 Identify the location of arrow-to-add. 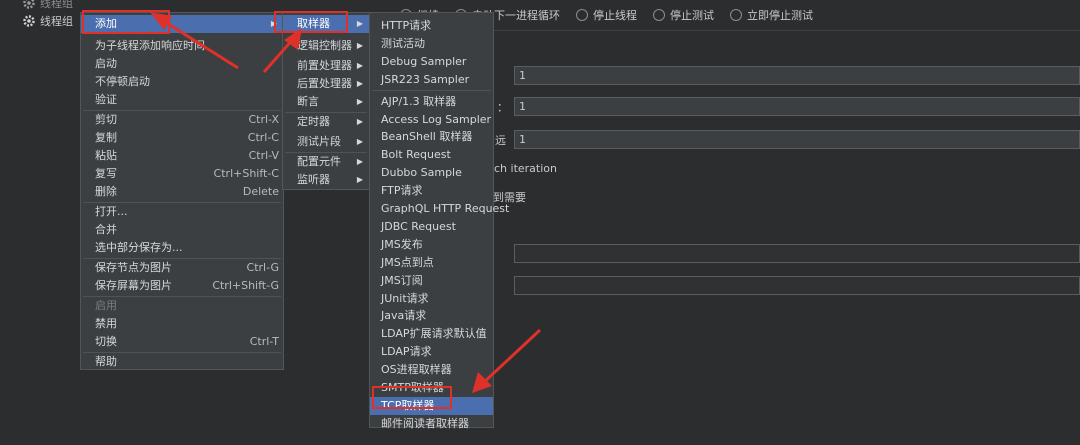
(200, 44).